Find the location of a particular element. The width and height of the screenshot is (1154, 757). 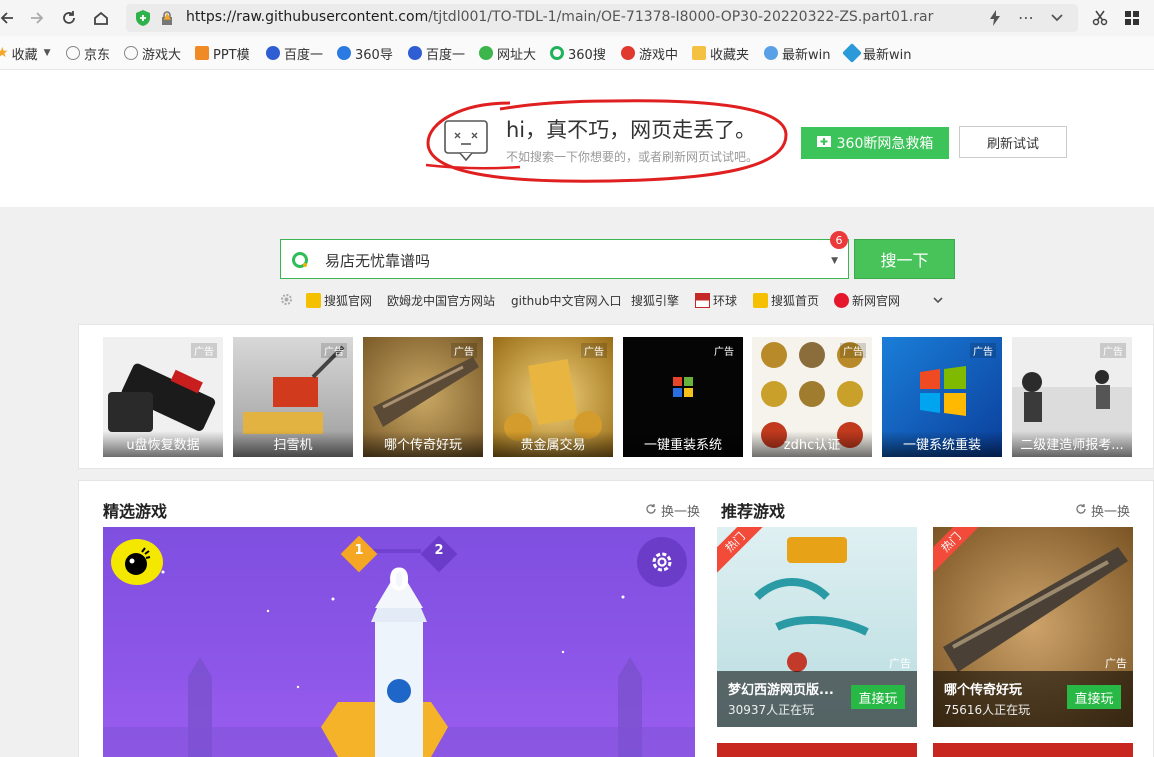

folder-icon is located at coordinates (699, 53).